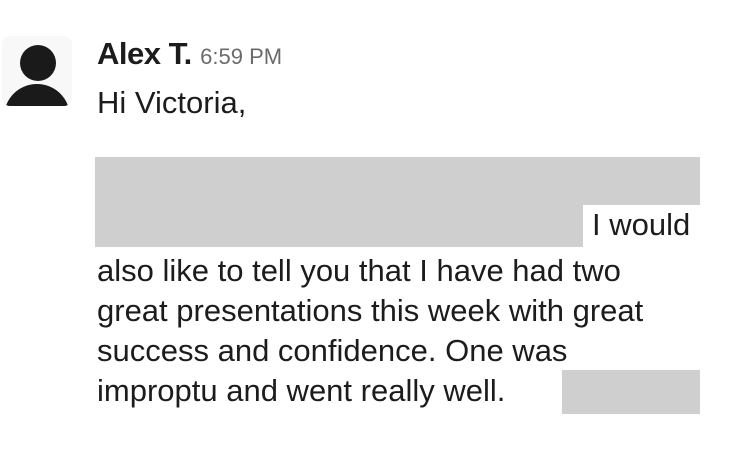 This screenshot has width=731, height=452. I want to click on avatar, so click(37, 71).